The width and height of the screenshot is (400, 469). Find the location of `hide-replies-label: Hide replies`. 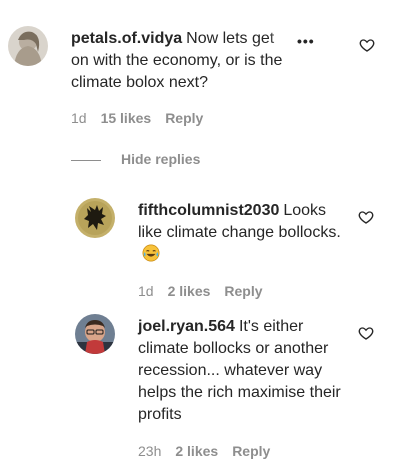

hide-replies-label: Hide replies is located at coordinates (160, 159).